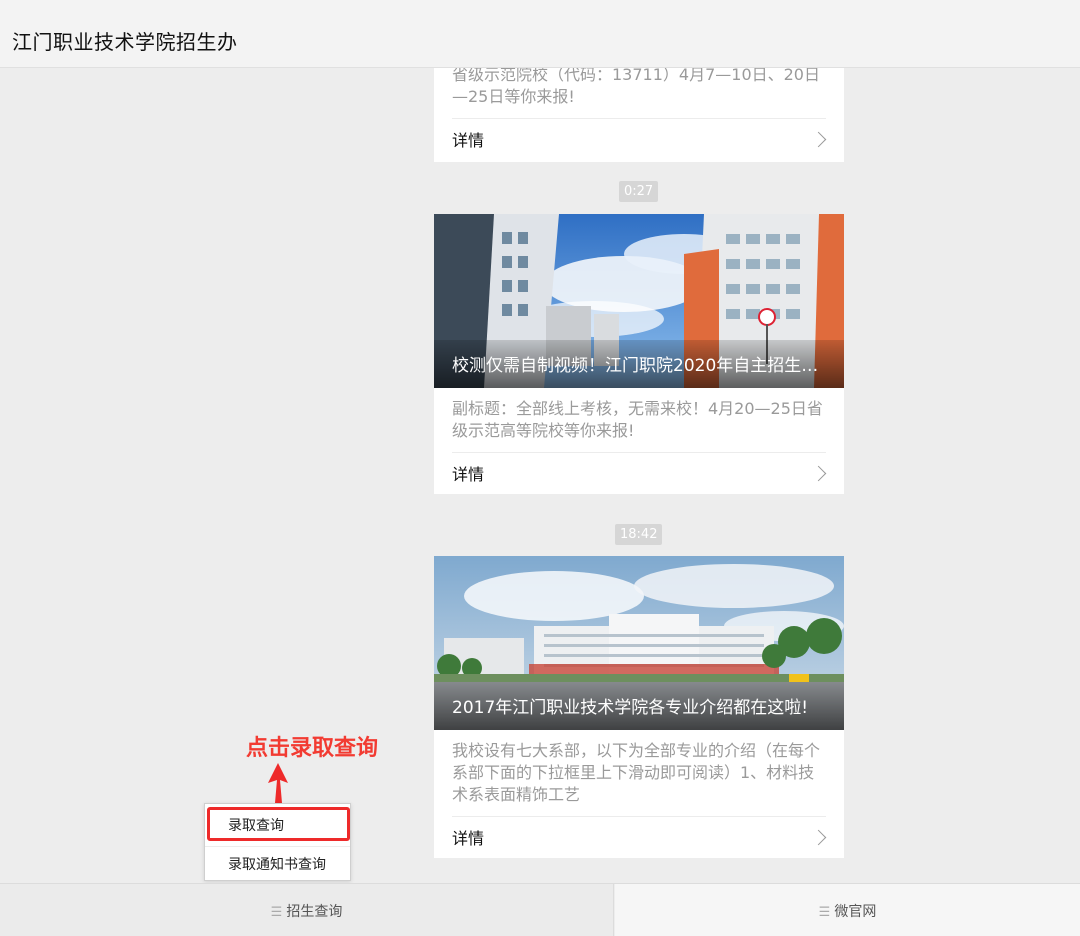 This screenshot has height=936, width=1080. Describe the element at coordinates (278, 824) in the screenshot. I see `highlight-box` at that location.